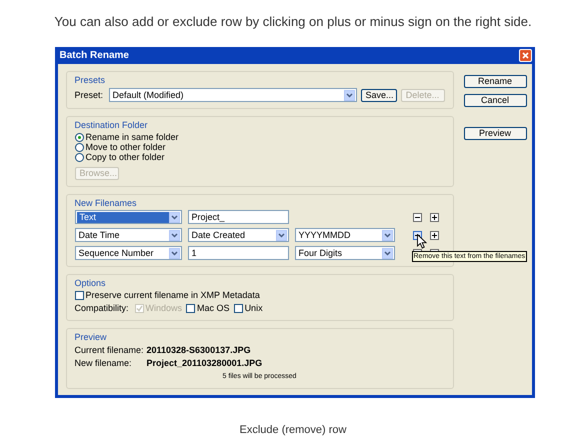 Image resolution: width=586 pixels, height=445 pixels. What do you see at coordinates (325, 235) in the screenshot?
I see `field-value: YYYYMMDD` at bounding box center [325, 235].